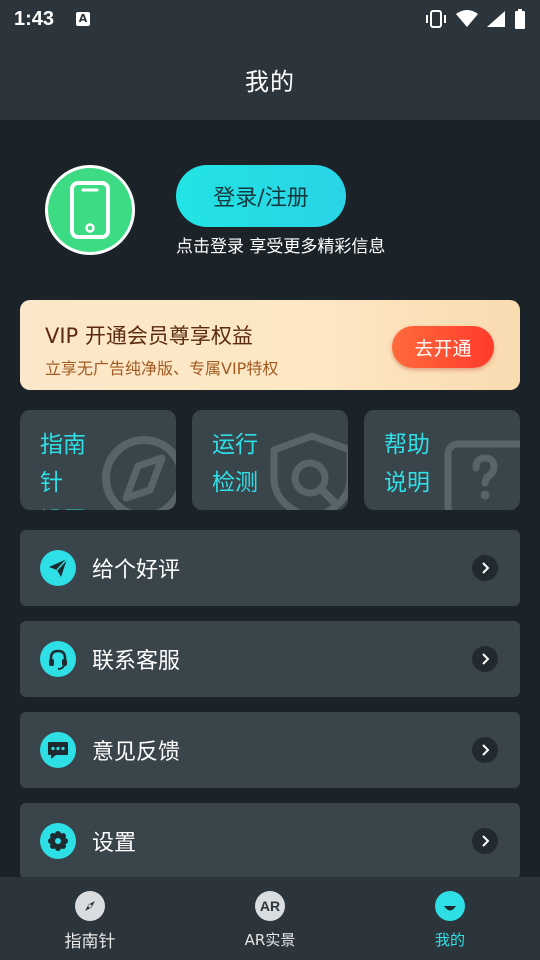 This screenshot has width=540, height=960. What do you see at coordinates (270, 659) in the screenshot?
I see `menu-item-customer-service: 联系客服` at bounding box center [270, 659].